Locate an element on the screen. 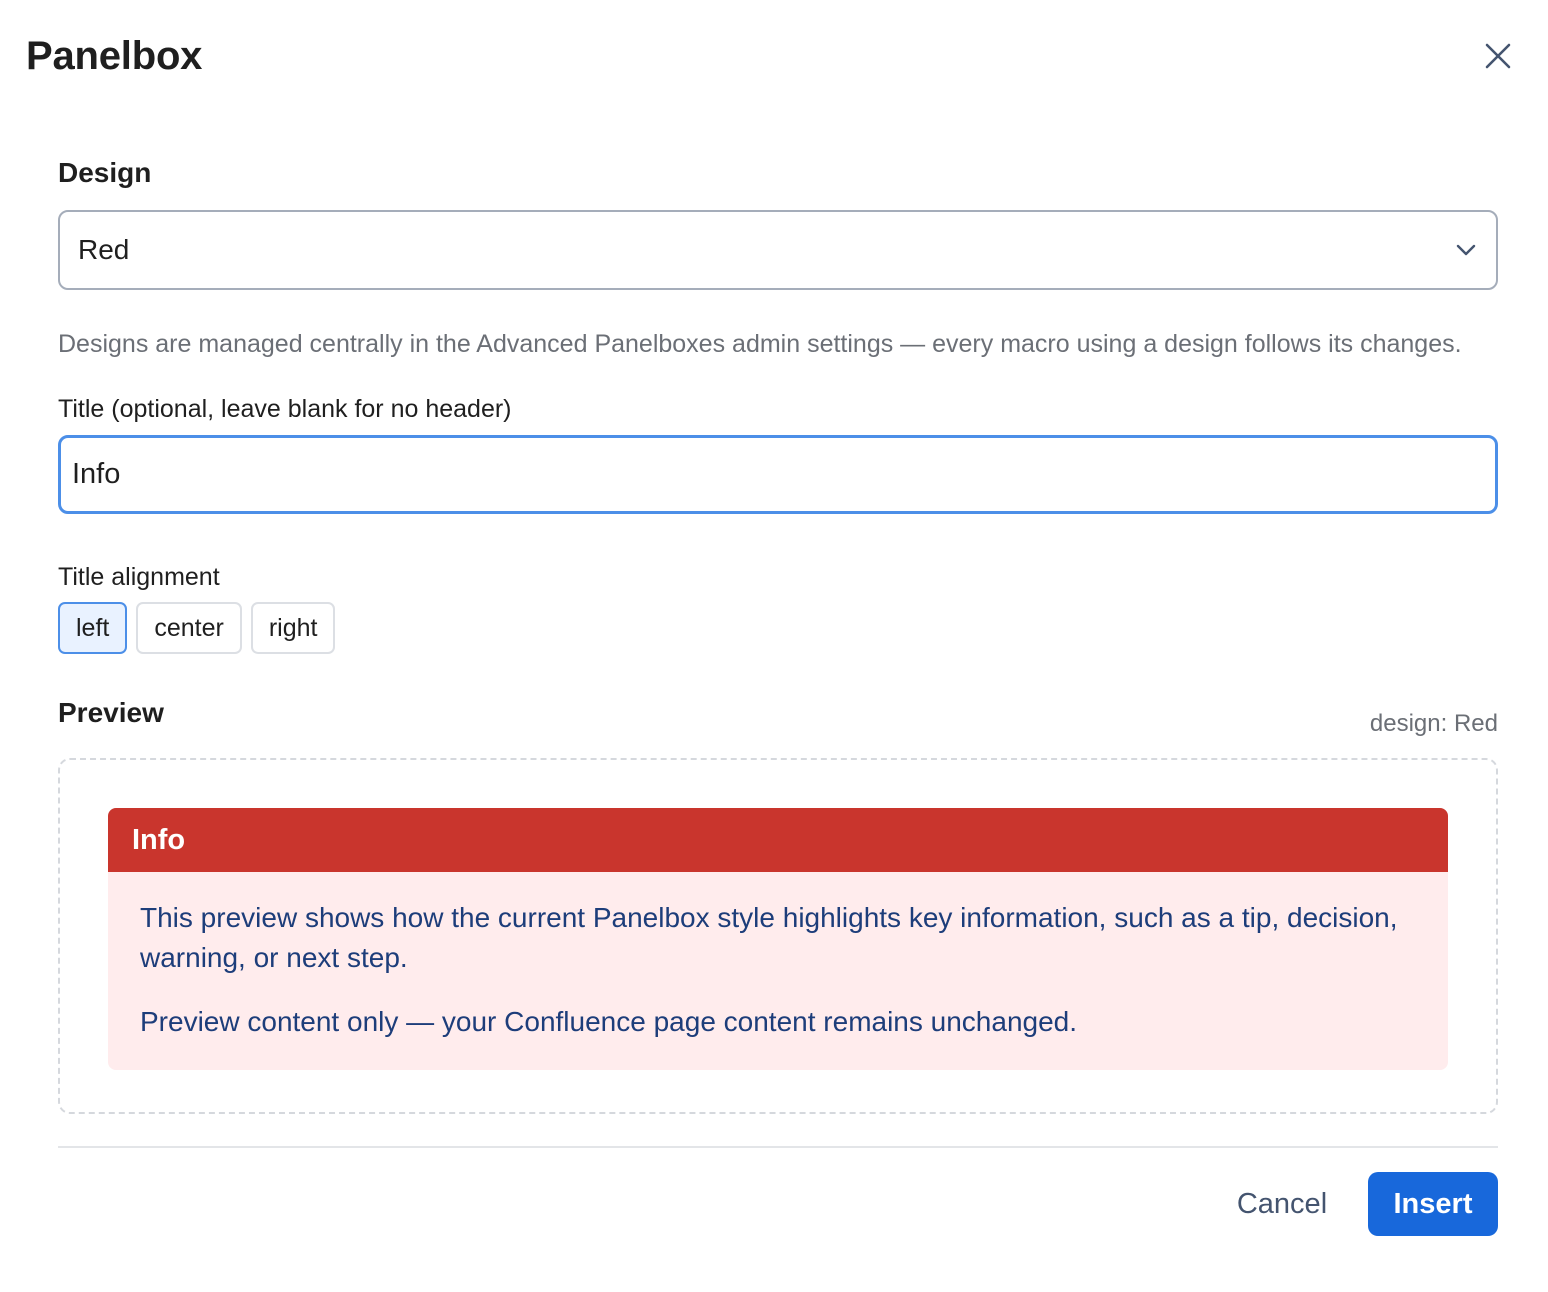  preview-design-meta: design: Red is located at coordinates (1433, 723).